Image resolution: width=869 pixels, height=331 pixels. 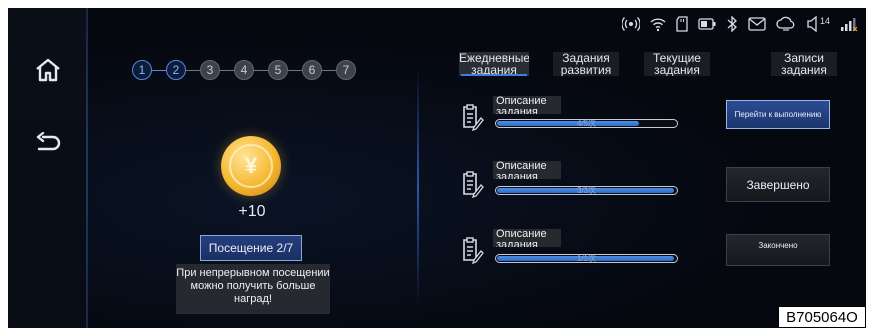 I want to click on task-progress-bar: 1/1次, so click(x=586, y=258).